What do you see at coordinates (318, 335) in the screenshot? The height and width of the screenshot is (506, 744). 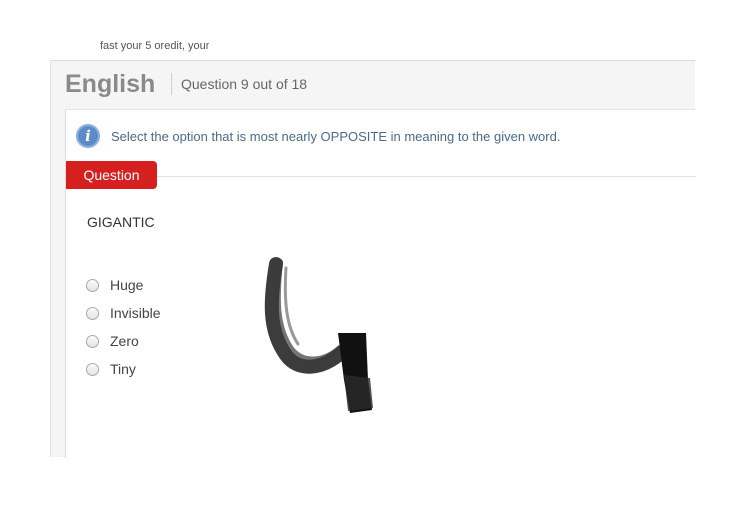 I see `handwritten-scribble` at bounding box center [318, 335].